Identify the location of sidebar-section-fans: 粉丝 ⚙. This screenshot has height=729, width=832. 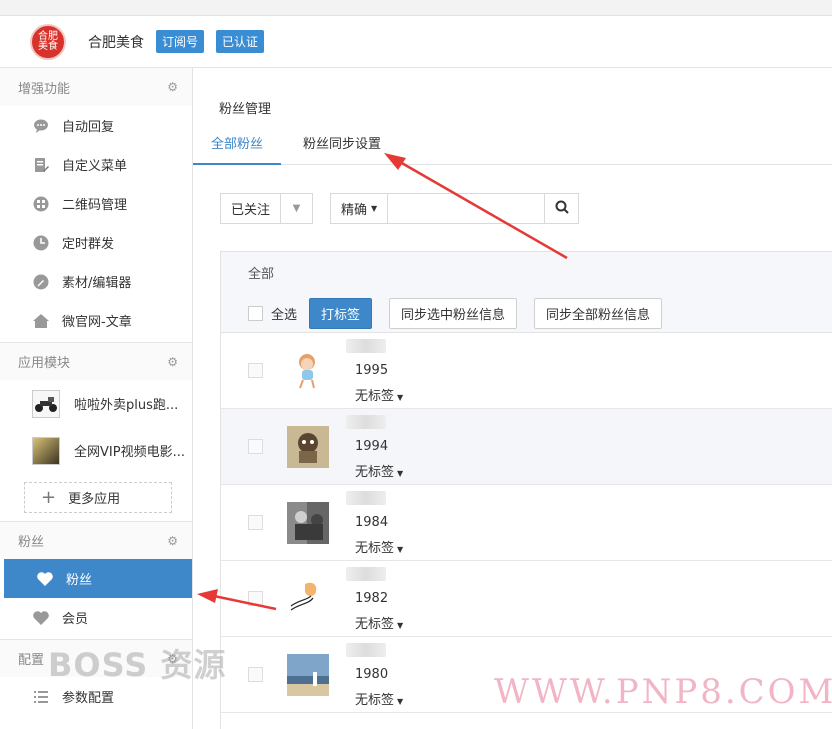
(96, 540).